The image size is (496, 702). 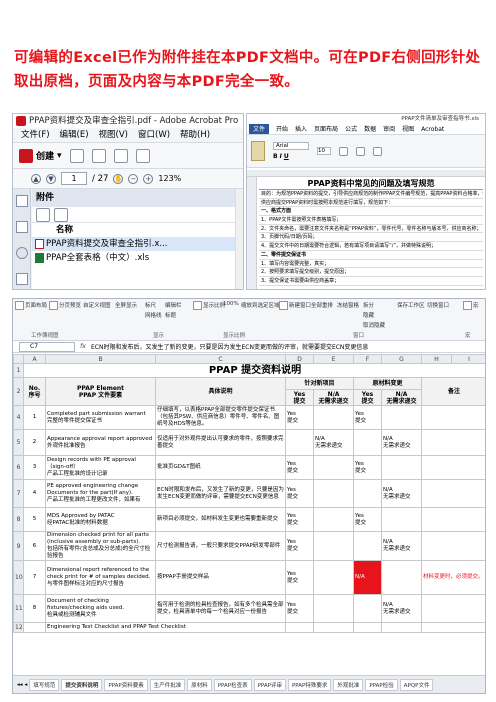 What do you see at coordinates (301, 129) in the screenshot?
I see `tab-insert: 插入` at bounding box center [301, 129].